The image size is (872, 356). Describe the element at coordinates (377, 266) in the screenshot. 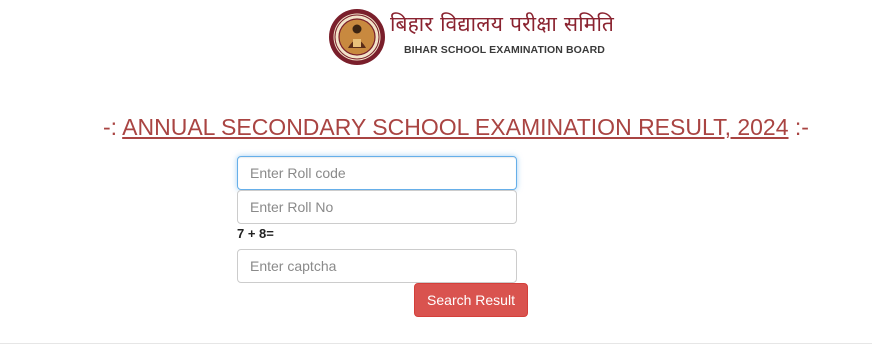

I see `captcha-input` at that location.